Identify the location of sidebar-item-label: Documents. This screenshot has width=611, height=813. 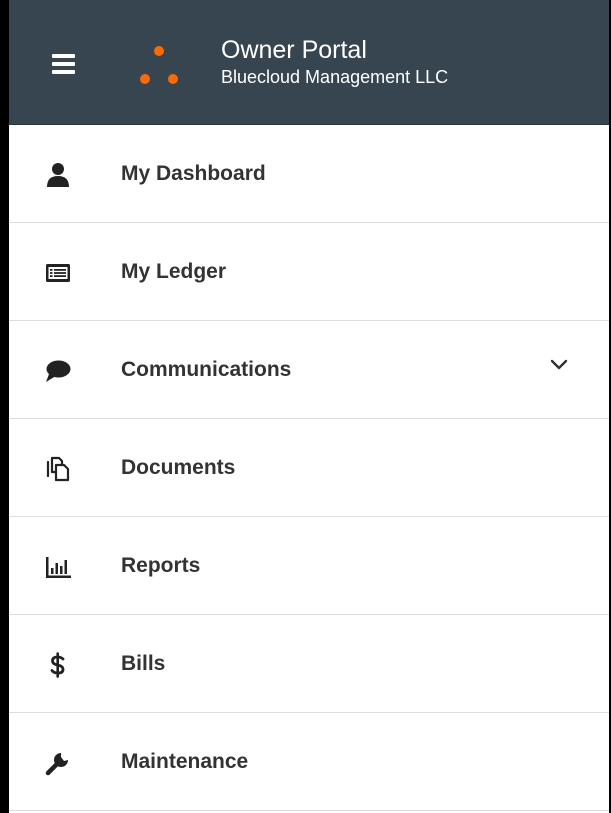
(178, 467).